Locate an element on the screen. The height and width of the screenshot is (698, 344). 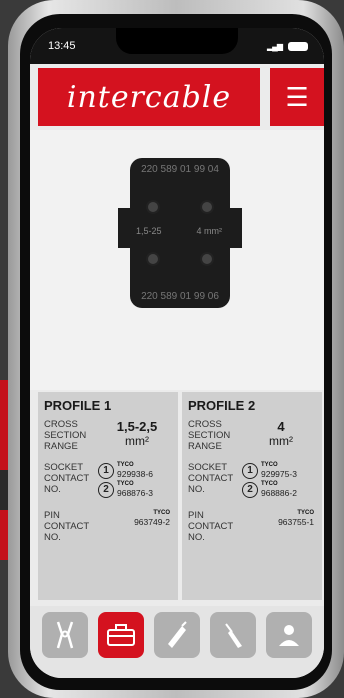
tab-profile is located at coordinates (289, 635).